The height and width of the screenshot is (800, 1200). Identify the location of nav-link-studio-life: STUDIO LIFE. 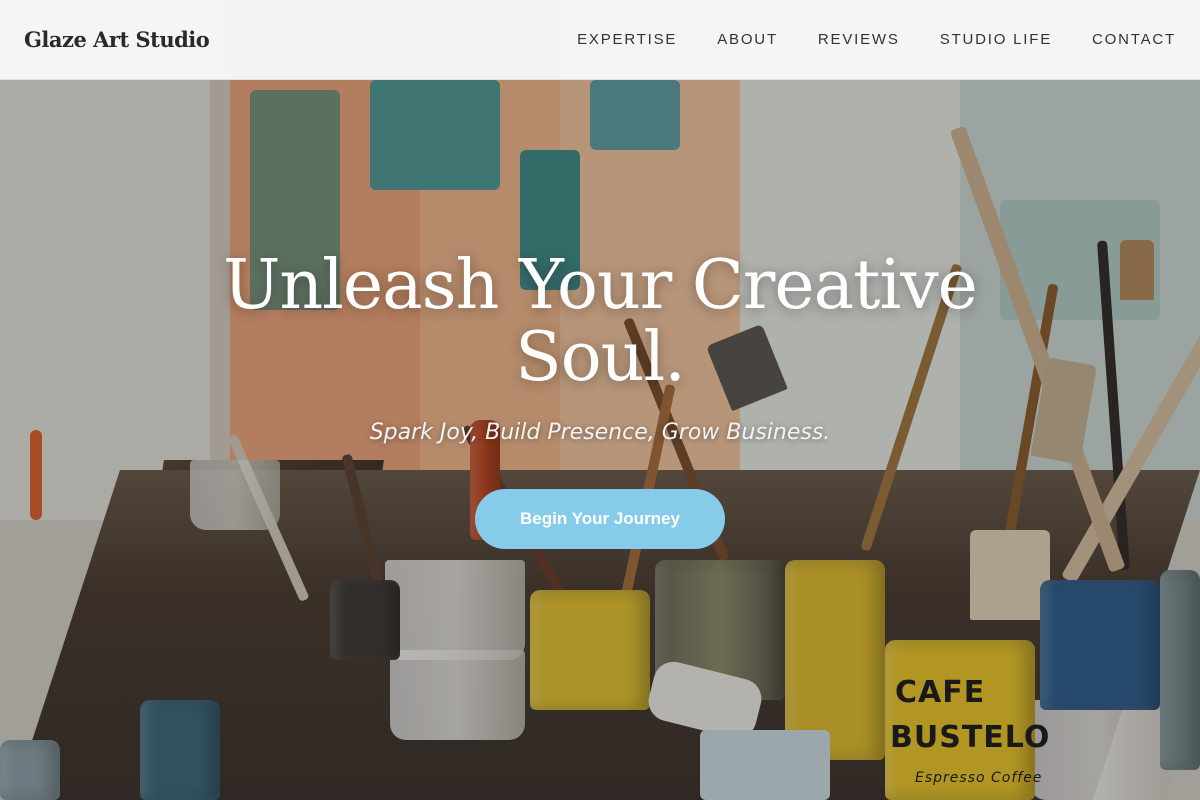
(996, 39).